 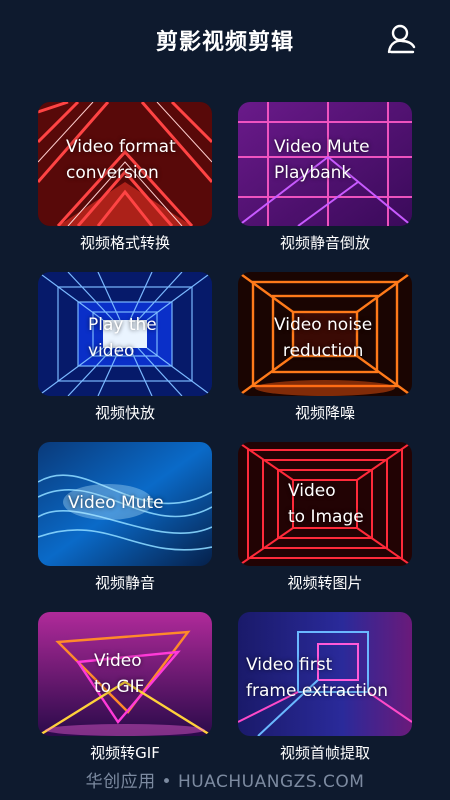 I want to click on tool-label-mute: 视频静音, so click(x=125, y=582).